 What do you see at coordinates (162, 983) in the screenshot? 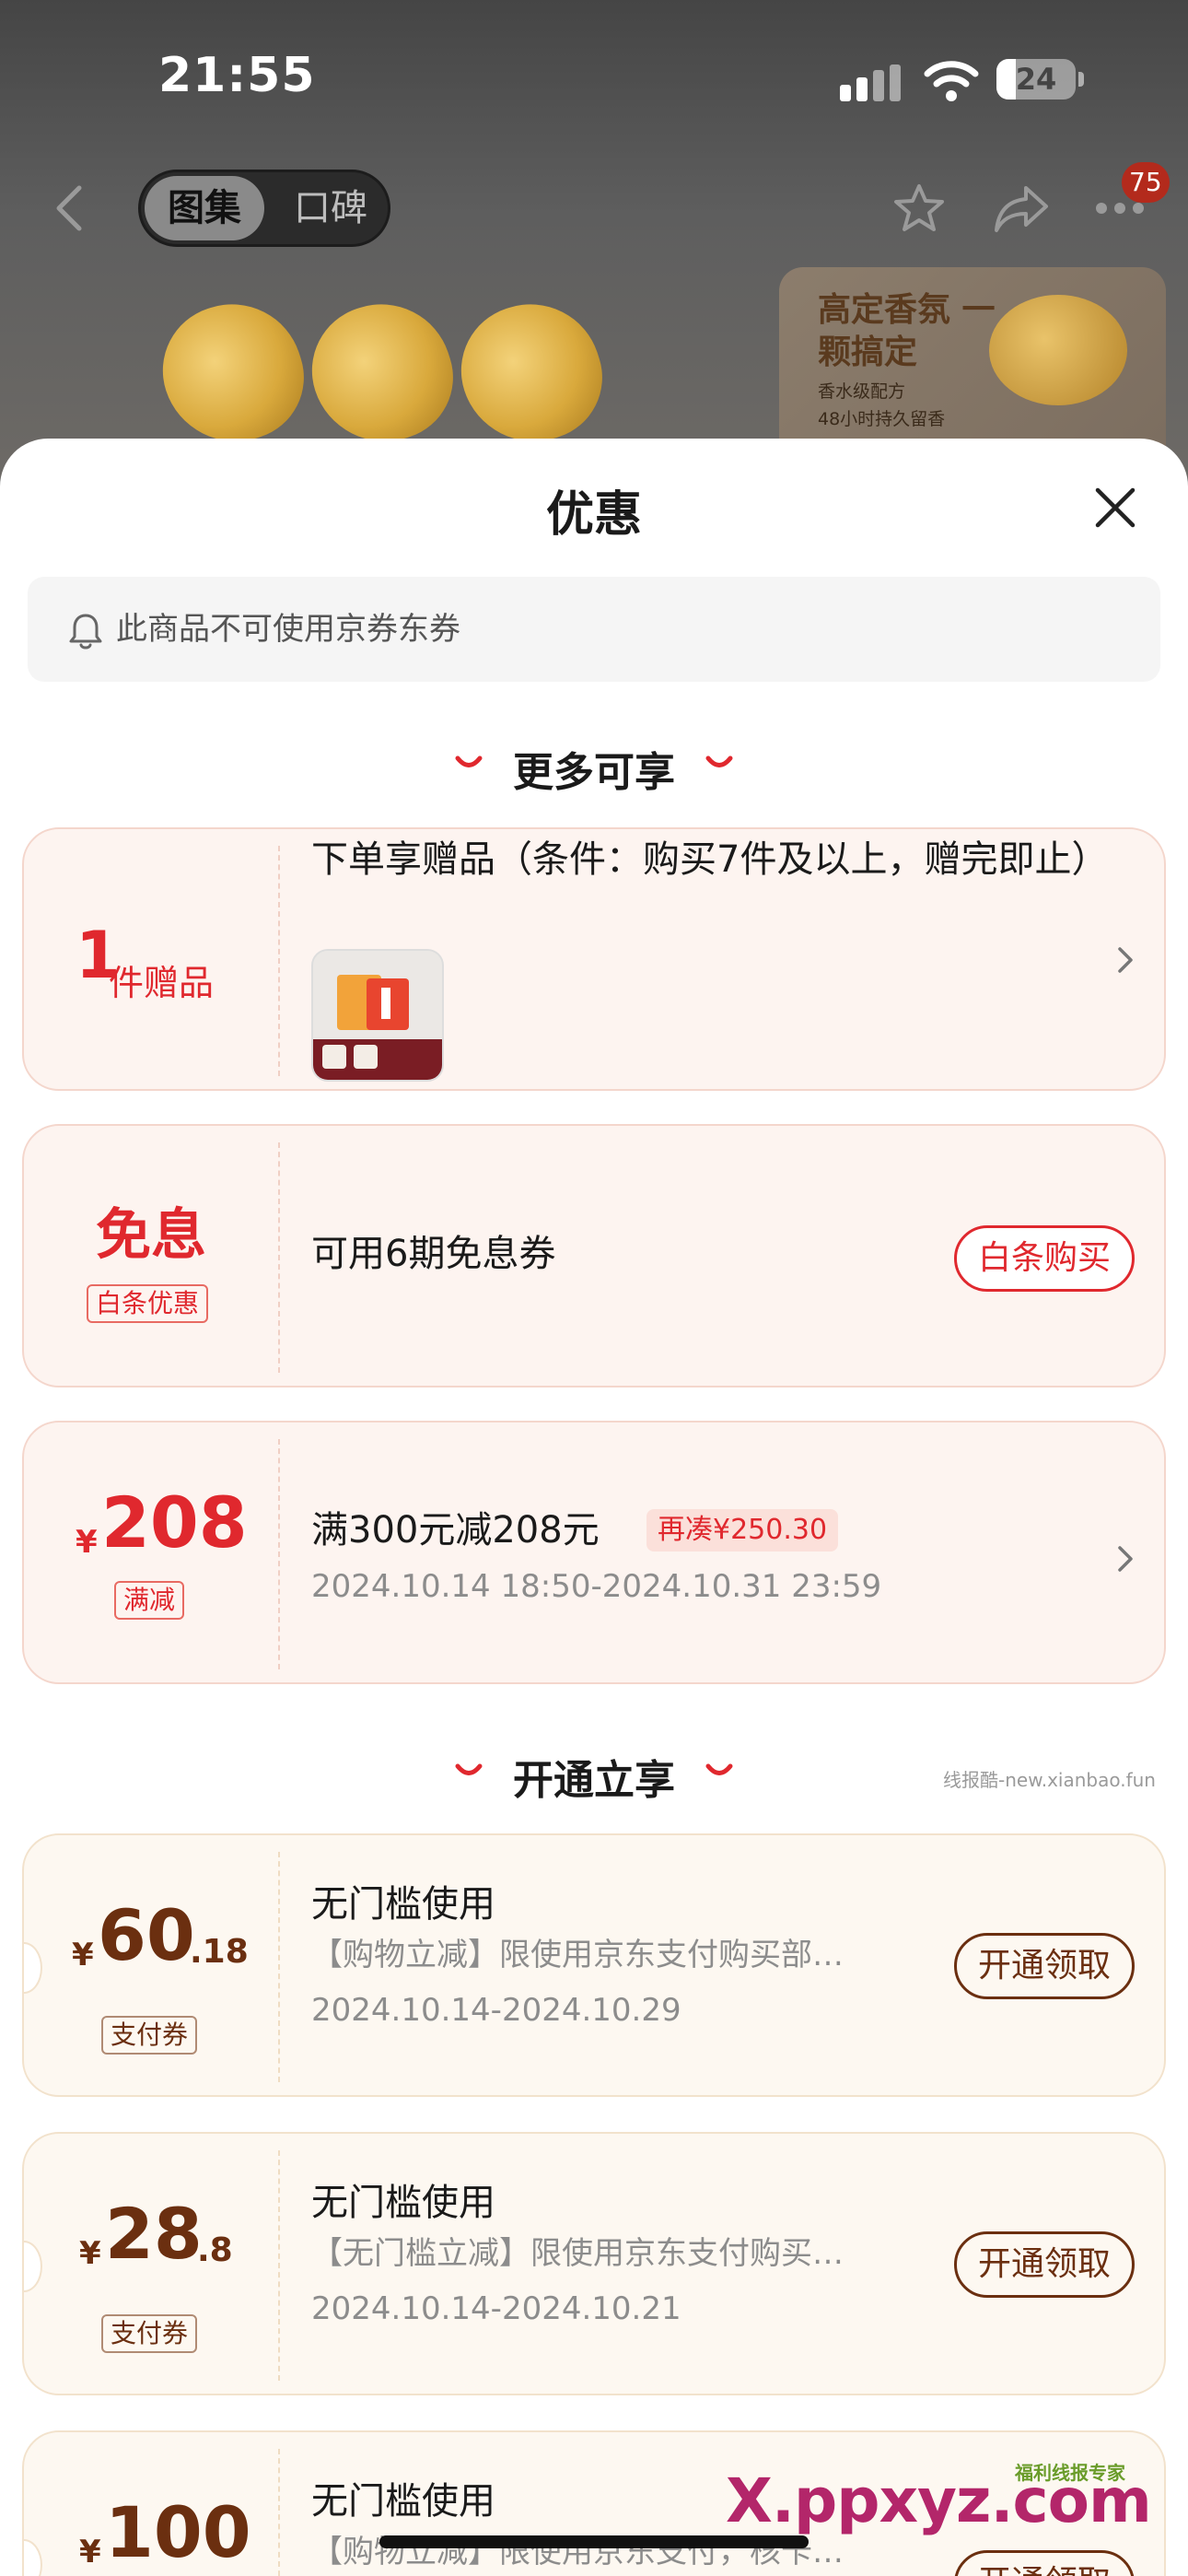
I see `gift-unit: 件赠品` at bounding box center [162, 983].